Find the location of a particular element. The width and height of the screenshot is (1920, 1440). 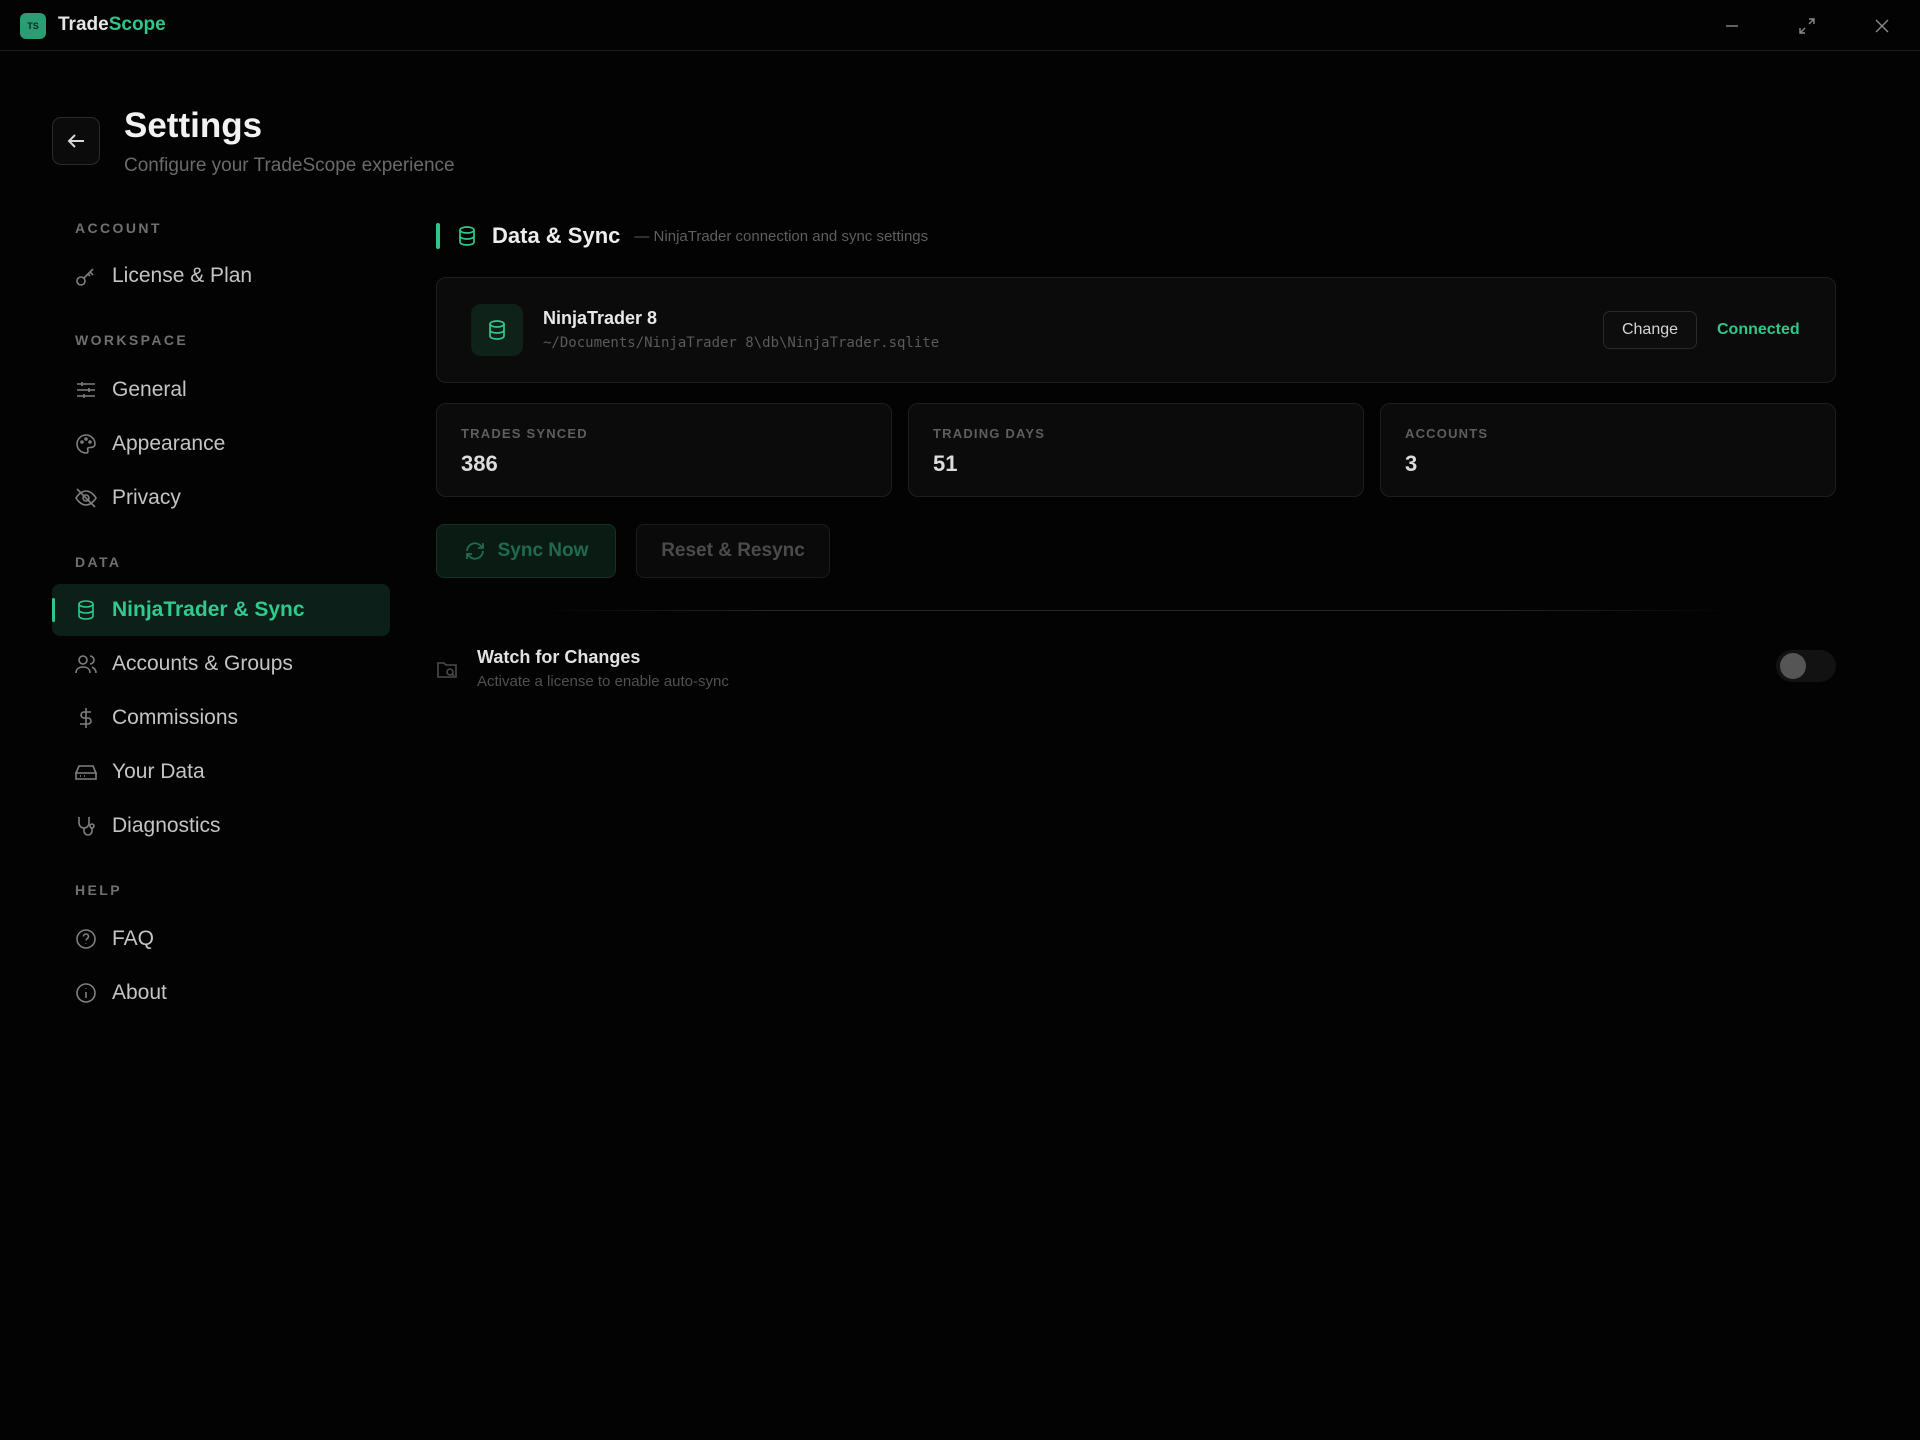

app-title: TradeScope is located at coordinates (112, 25).